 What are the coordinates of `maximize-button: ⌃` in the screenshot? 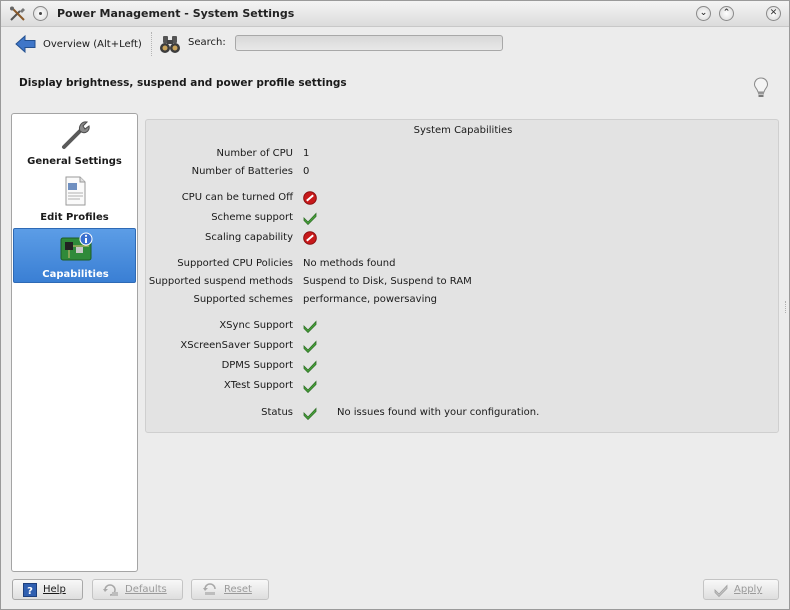 It's located at (726, 13).